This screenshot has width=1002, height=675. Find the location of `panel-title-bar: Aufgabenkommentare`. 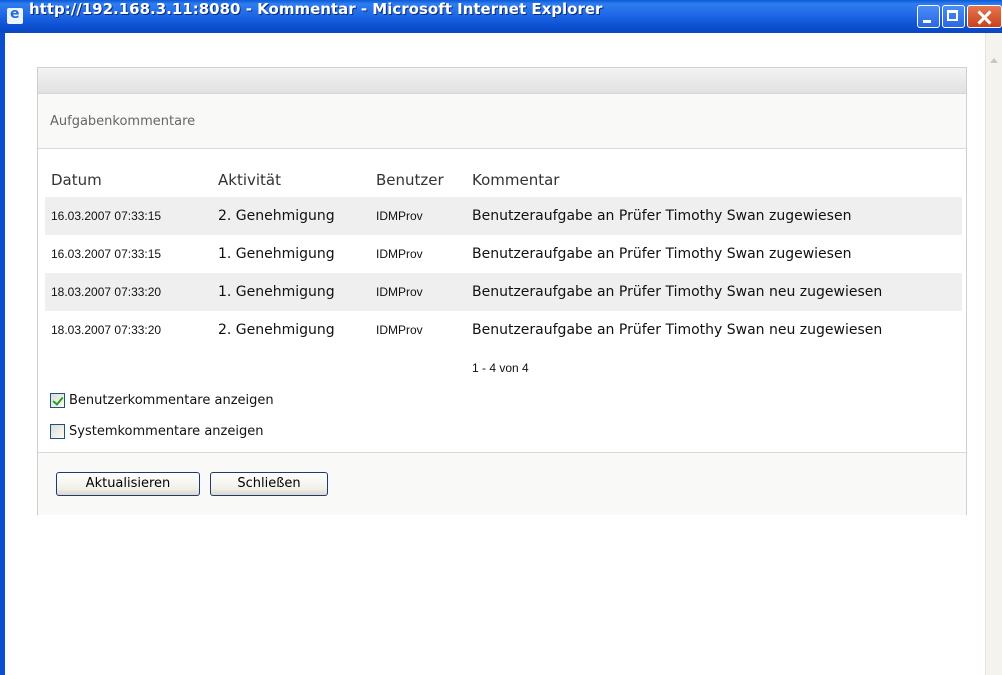

panel-title-bar: Aufgabenkommentare is located at coordinates (502, 121).